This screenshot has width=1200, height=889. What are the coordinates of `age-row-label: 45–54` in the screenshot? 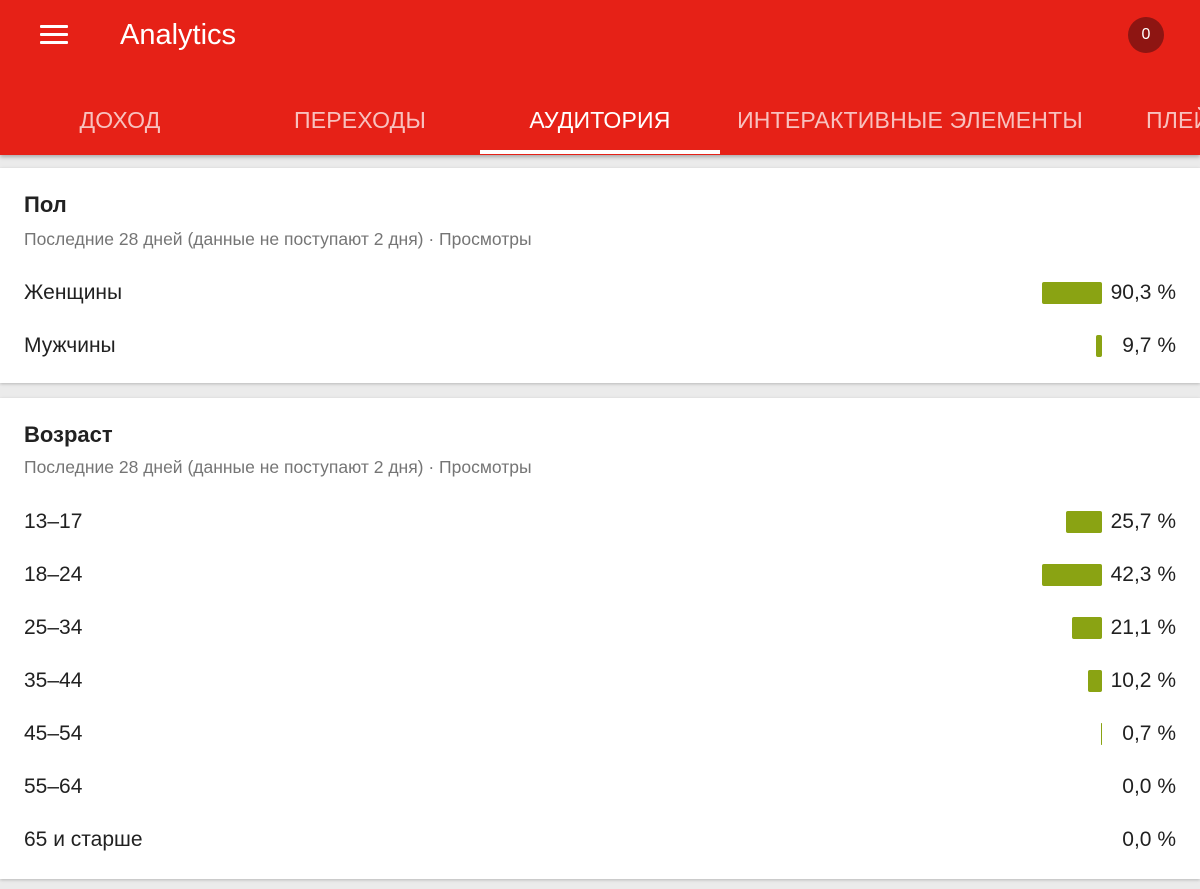 It's located at (53, 733).